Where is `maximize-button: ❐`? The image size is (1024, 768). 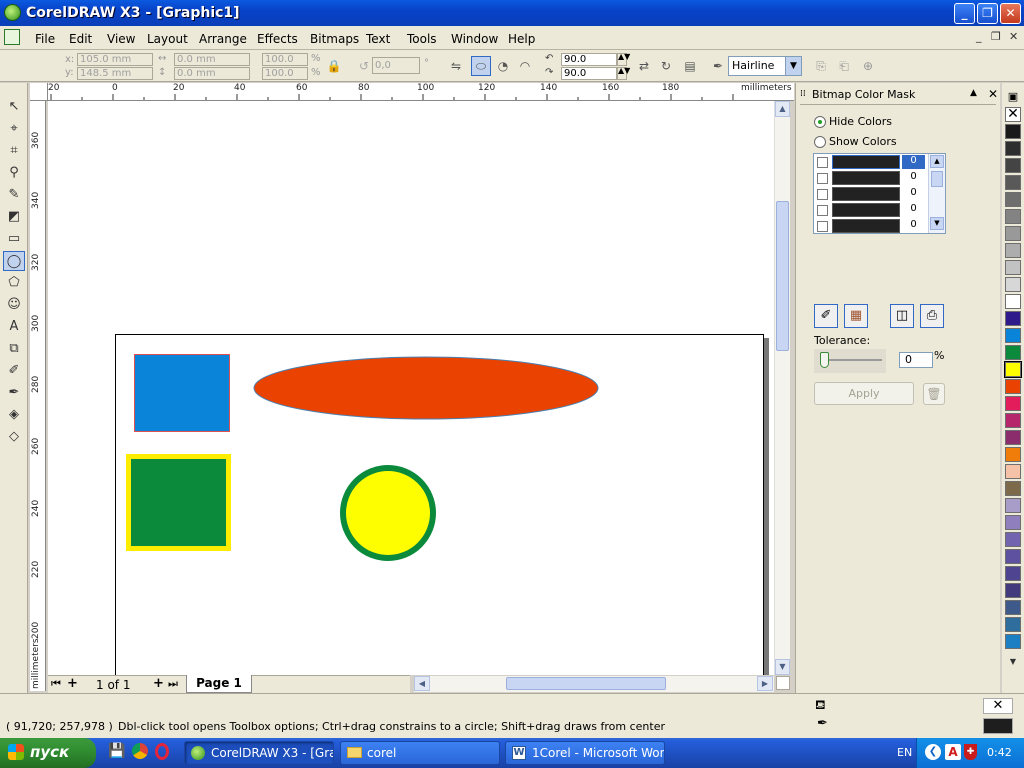 maximize-button: ❐ is located at coordinates (987, 13).